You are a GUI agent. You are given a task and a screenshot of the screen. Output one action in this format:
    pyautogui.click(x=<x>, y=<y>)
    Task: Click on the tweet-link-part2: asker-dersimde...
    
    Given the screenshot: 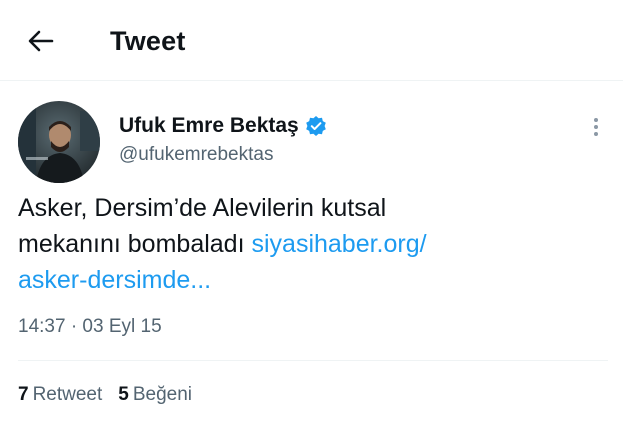 What is the action you would take?
    pyautogui.click(x=115, y=280)
    